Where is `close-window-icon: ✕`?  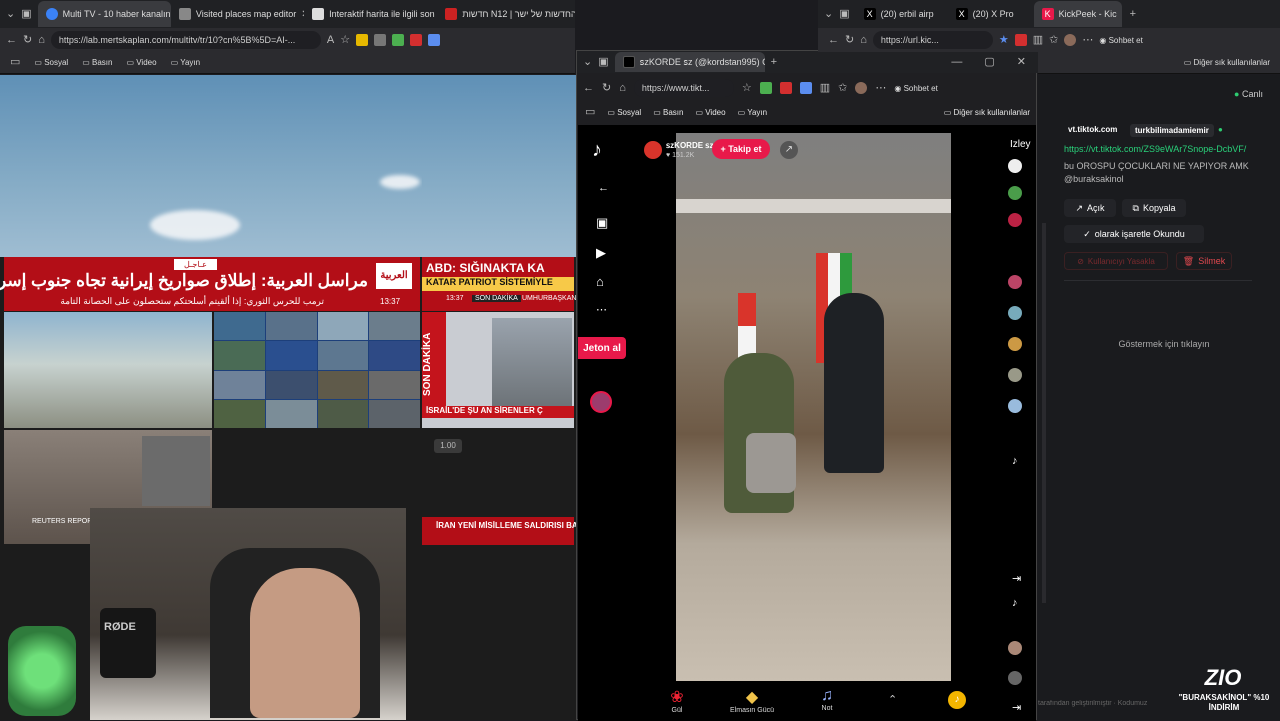 close-window-icon: ✕ is located at coordinates (1021, 62).